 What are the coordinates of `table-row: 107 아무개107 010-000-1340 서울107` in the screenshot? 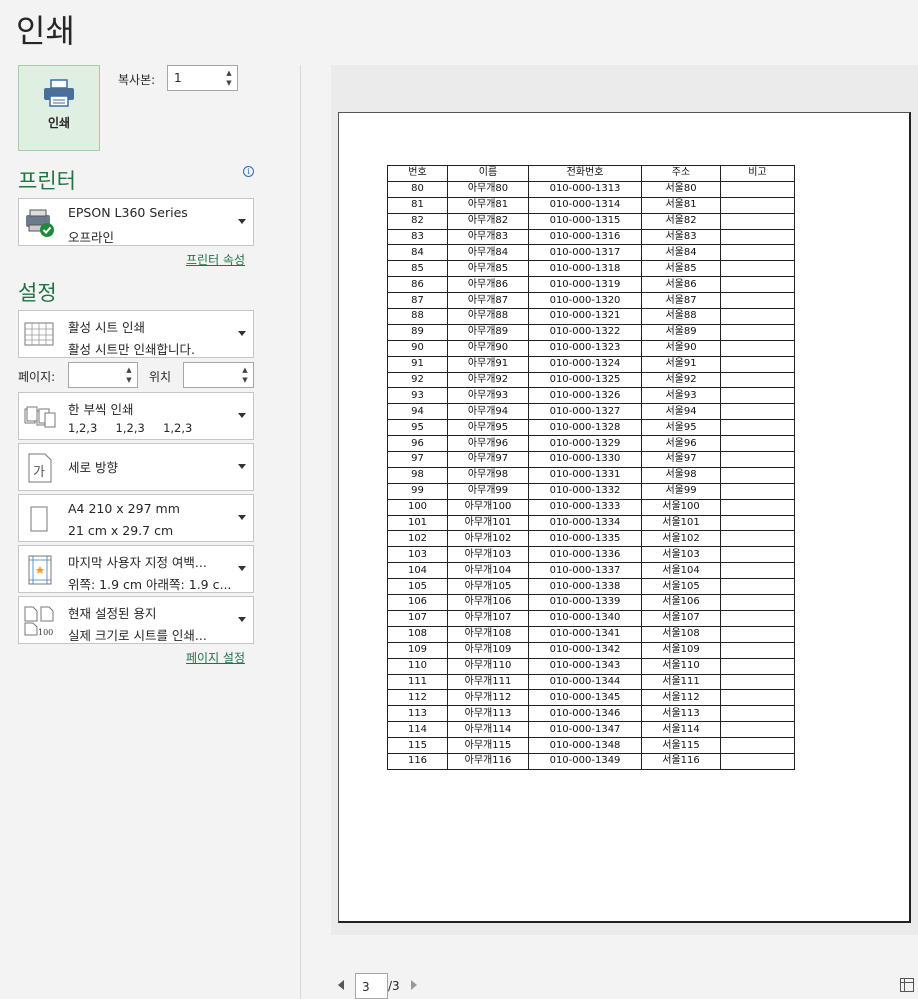 It's located at (591, 618).